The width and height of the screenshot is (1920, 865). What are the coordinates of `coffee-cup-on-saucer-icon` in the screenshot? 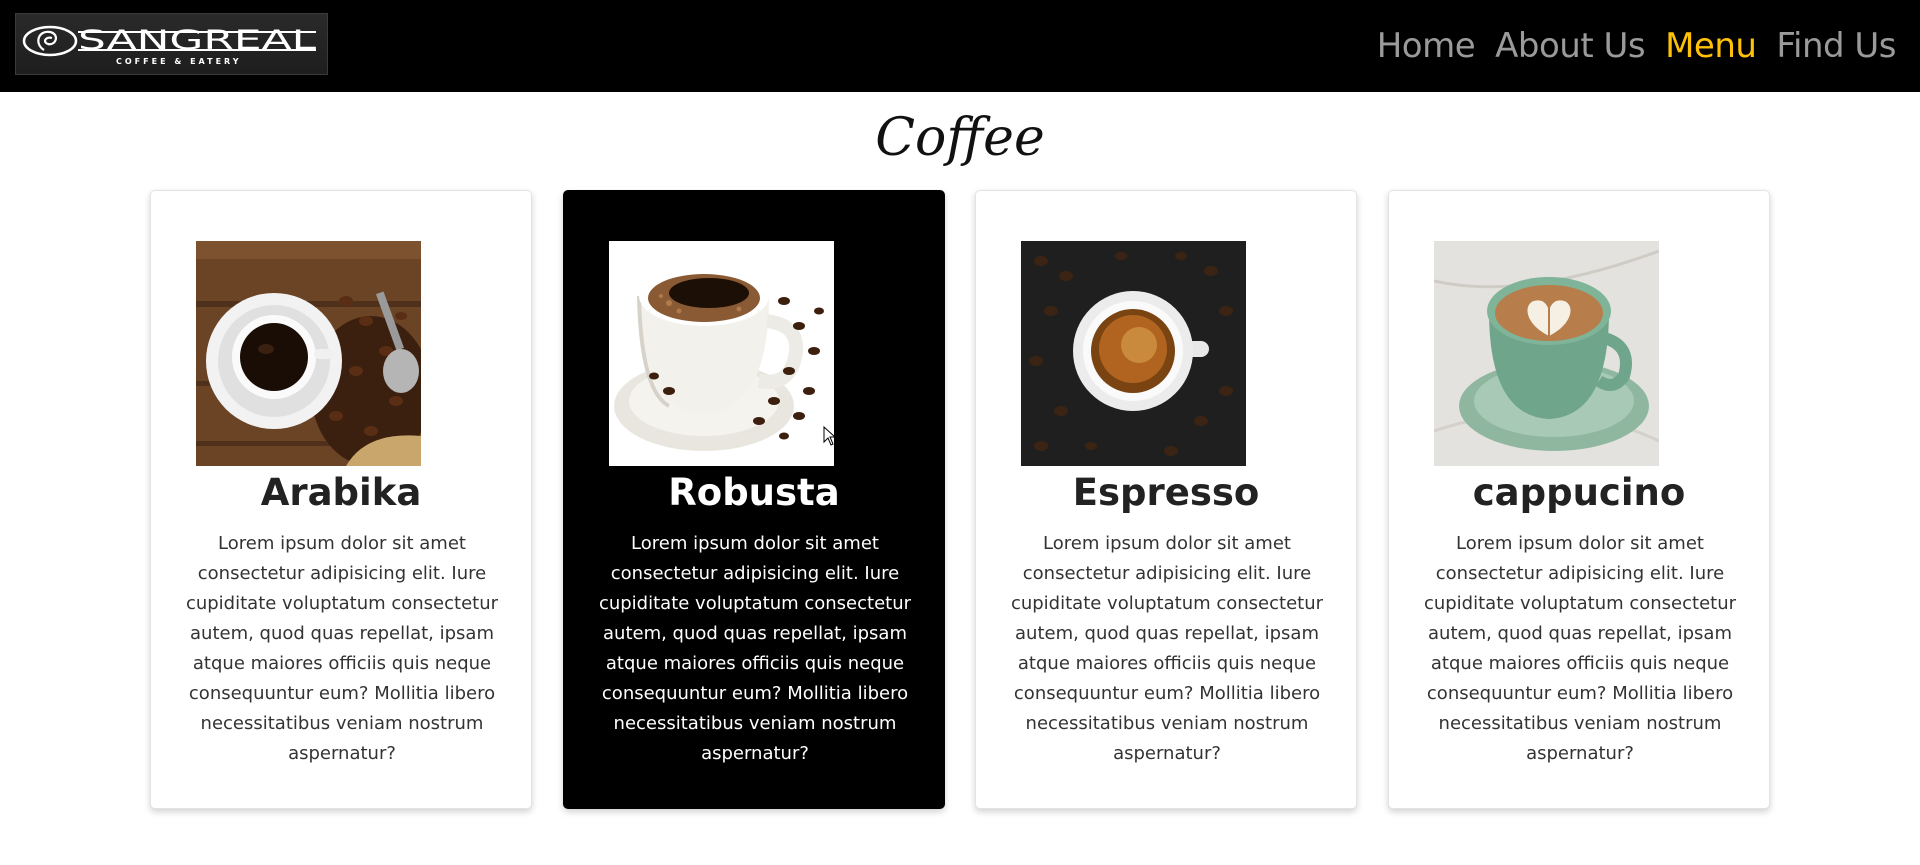 It's located at (721, 353).